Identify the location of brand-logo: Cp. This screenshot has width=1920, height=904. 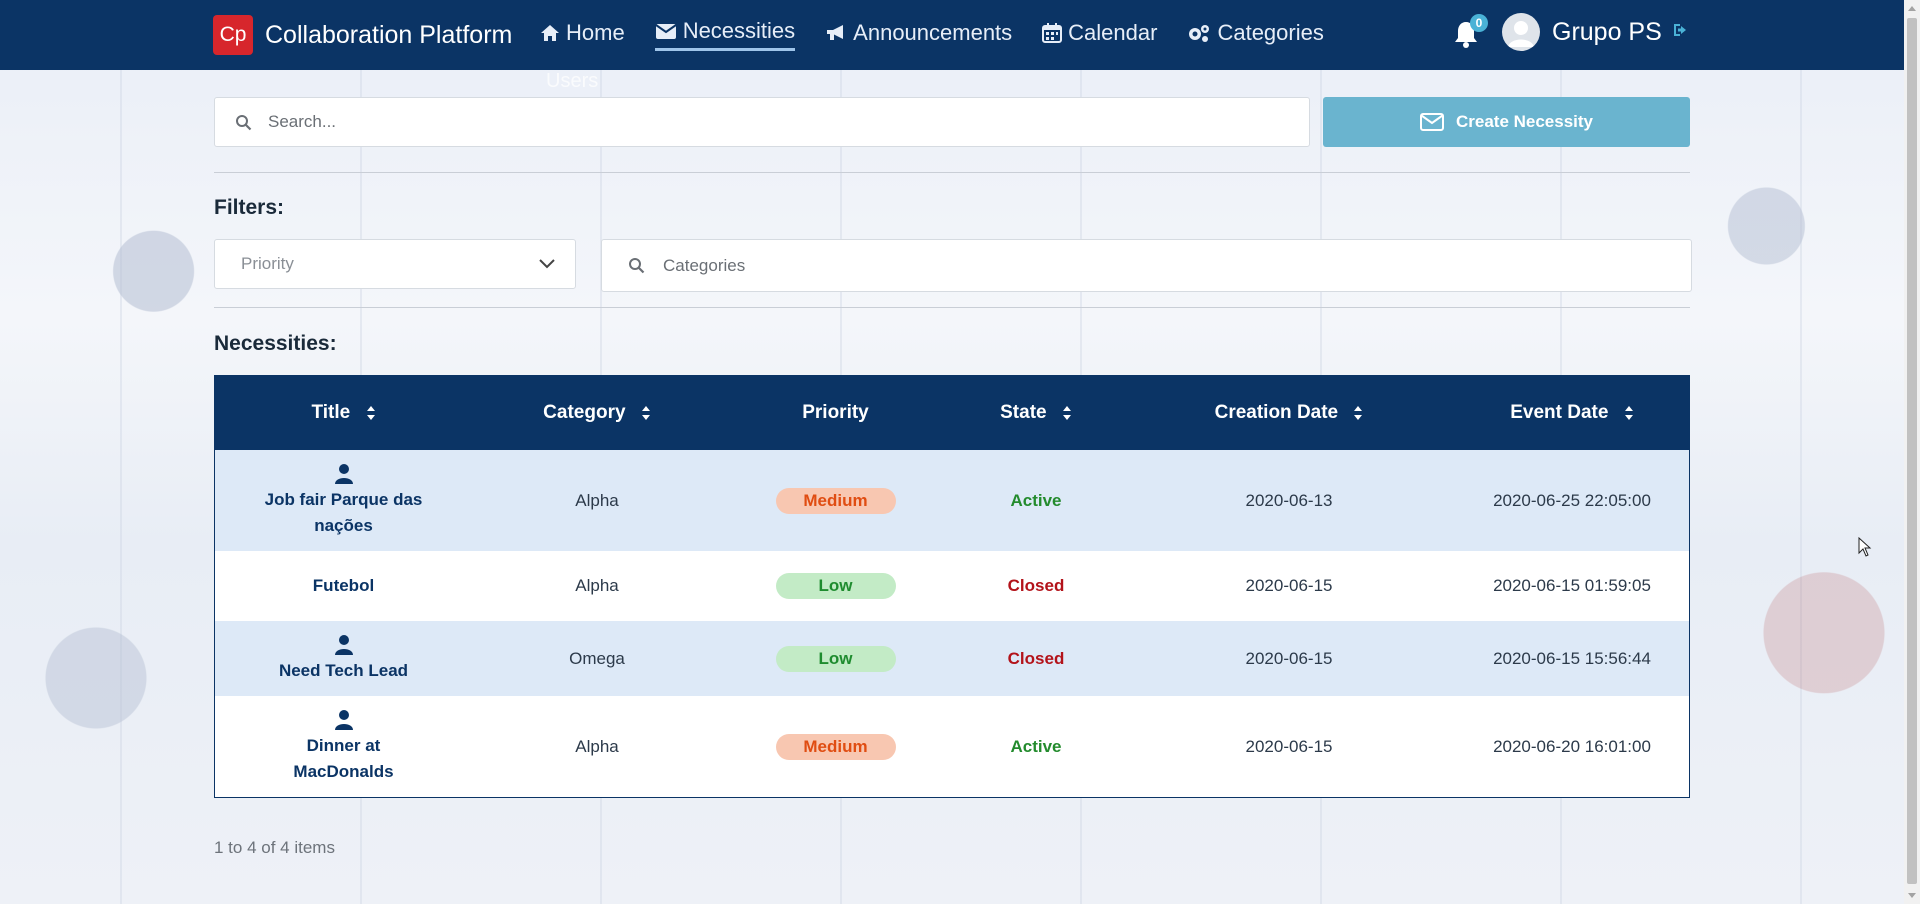
(233, 35).